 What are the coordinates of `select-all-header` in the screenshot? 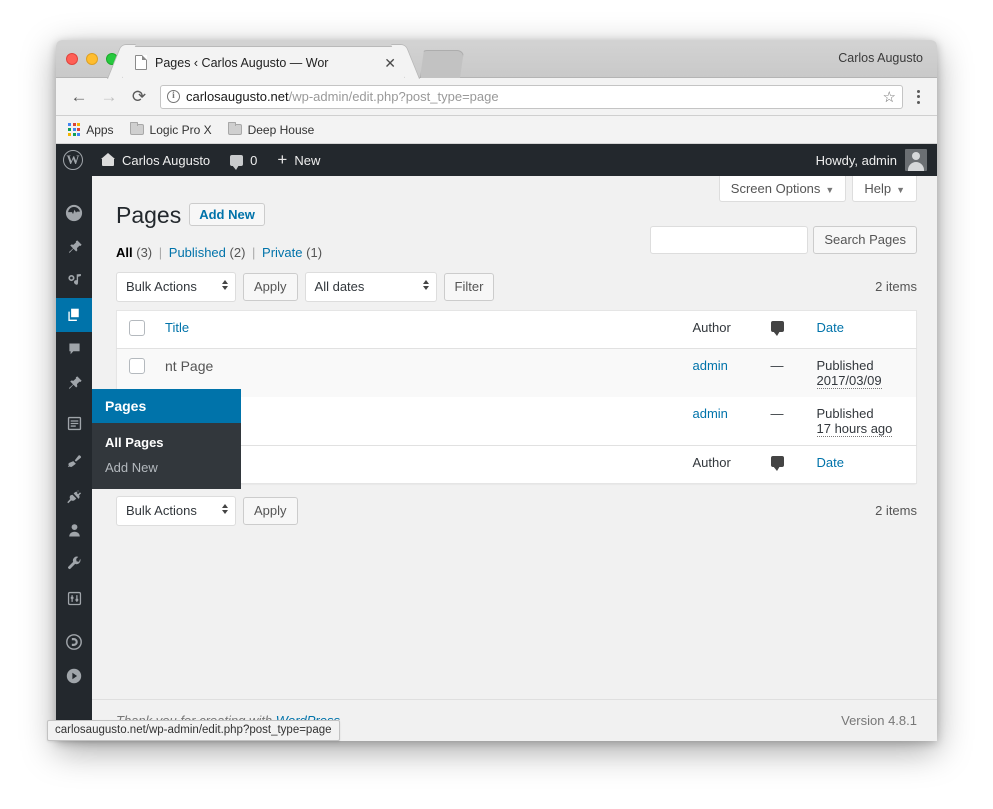 It's located at (135, 329).